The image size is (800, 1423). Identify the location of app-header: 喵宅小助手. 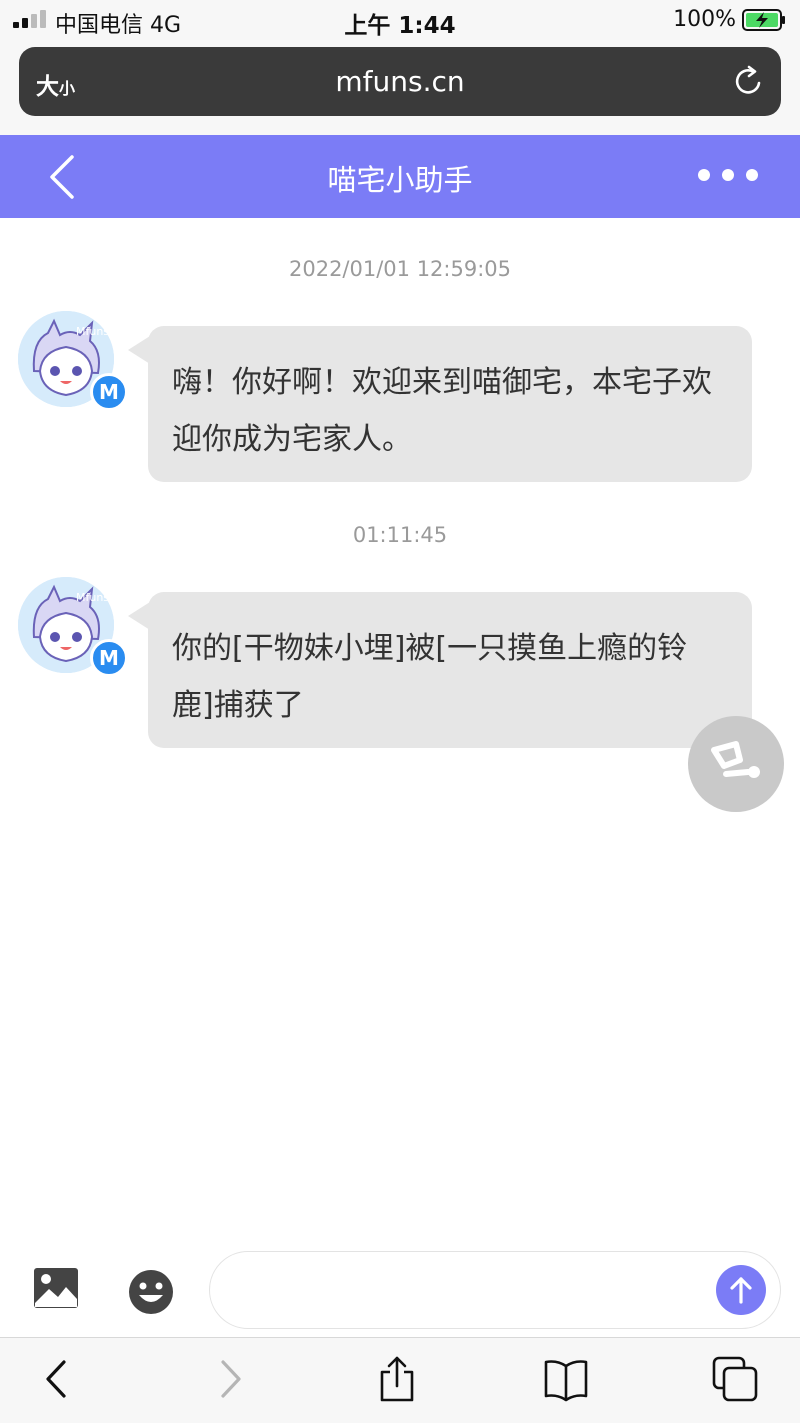
(400, 176).